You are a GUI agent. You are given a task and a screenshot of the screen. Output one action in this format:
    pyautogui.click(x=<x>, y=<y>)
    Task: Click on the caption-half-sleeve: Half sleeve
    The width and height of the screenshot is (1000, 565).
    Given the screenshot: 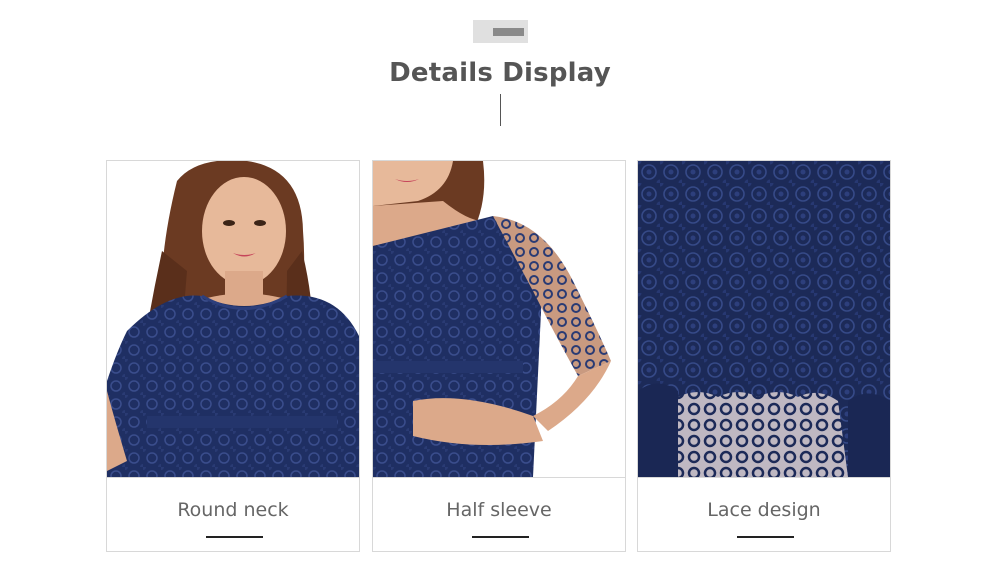 What is the action you would take?
    pyautogui.click(x=499, y=510)
    